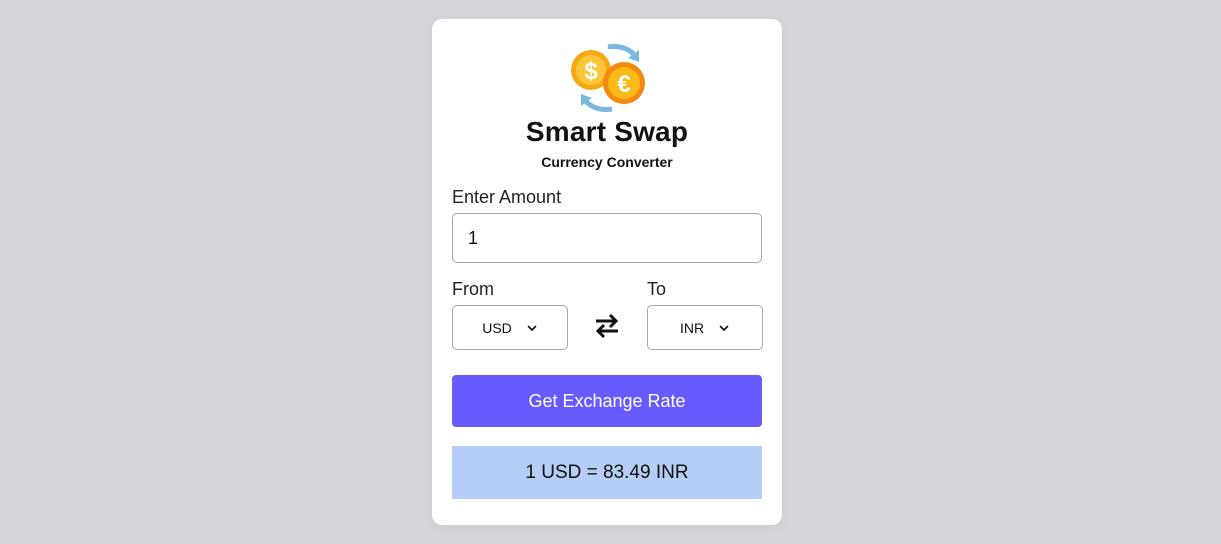 This screenshot has height=544, width=1221. I want to click on amount-input, so click(607, 238).